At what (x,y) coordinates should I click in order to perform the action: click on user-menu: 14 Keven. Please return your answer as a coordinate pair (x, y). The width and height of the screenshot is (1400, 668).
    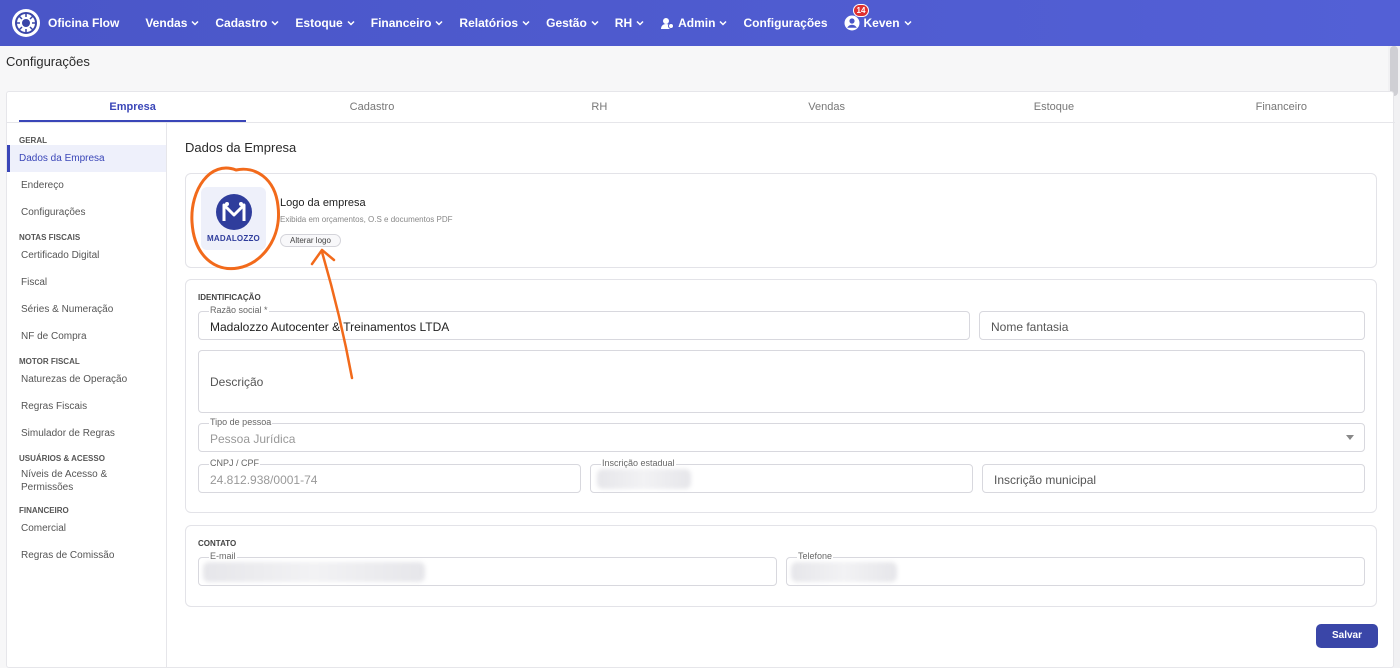
    Looking at the image, I should click on (878, 17).